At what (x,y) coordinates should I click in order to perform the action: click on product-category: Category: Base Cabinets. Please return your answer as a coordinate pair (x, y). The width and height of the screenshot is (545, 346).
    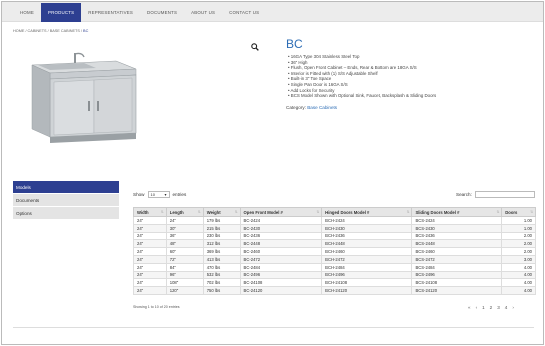
    Looking at the image, I should click on (311, 107).